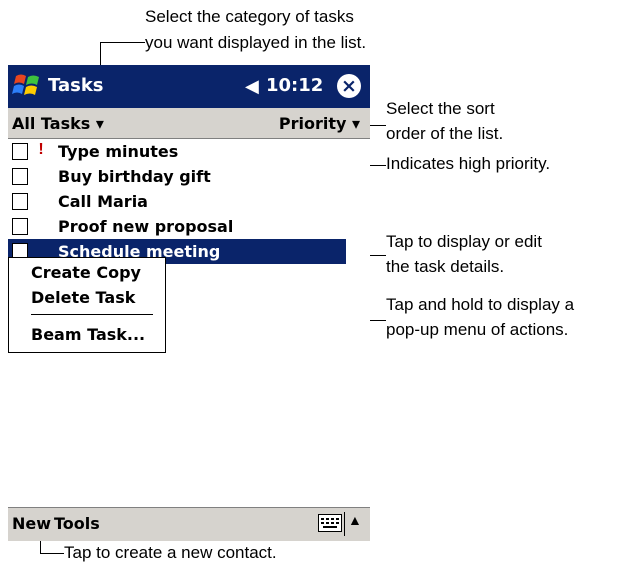  I want to click on annotation-sort-1: Select the sort, so click(440, 108).